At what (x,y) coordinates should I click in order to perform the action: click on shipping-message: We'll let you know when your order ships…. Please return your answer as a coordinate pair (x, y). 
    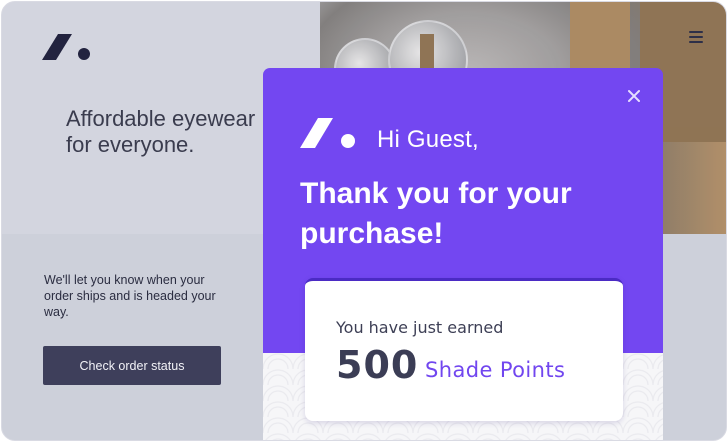
    Looking at the image, I should click on (130, 296).